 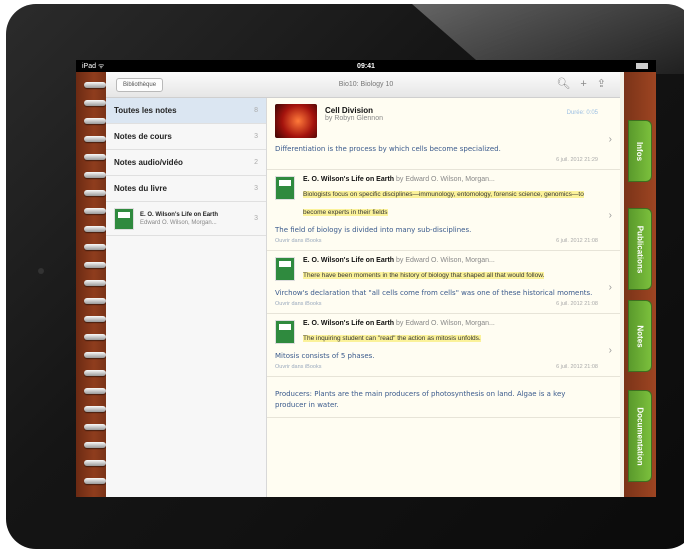 What do you see at coordinates (640, 249) in the screenshot?
I see `tab-publications: Publications` at bounding box center [640, 249].